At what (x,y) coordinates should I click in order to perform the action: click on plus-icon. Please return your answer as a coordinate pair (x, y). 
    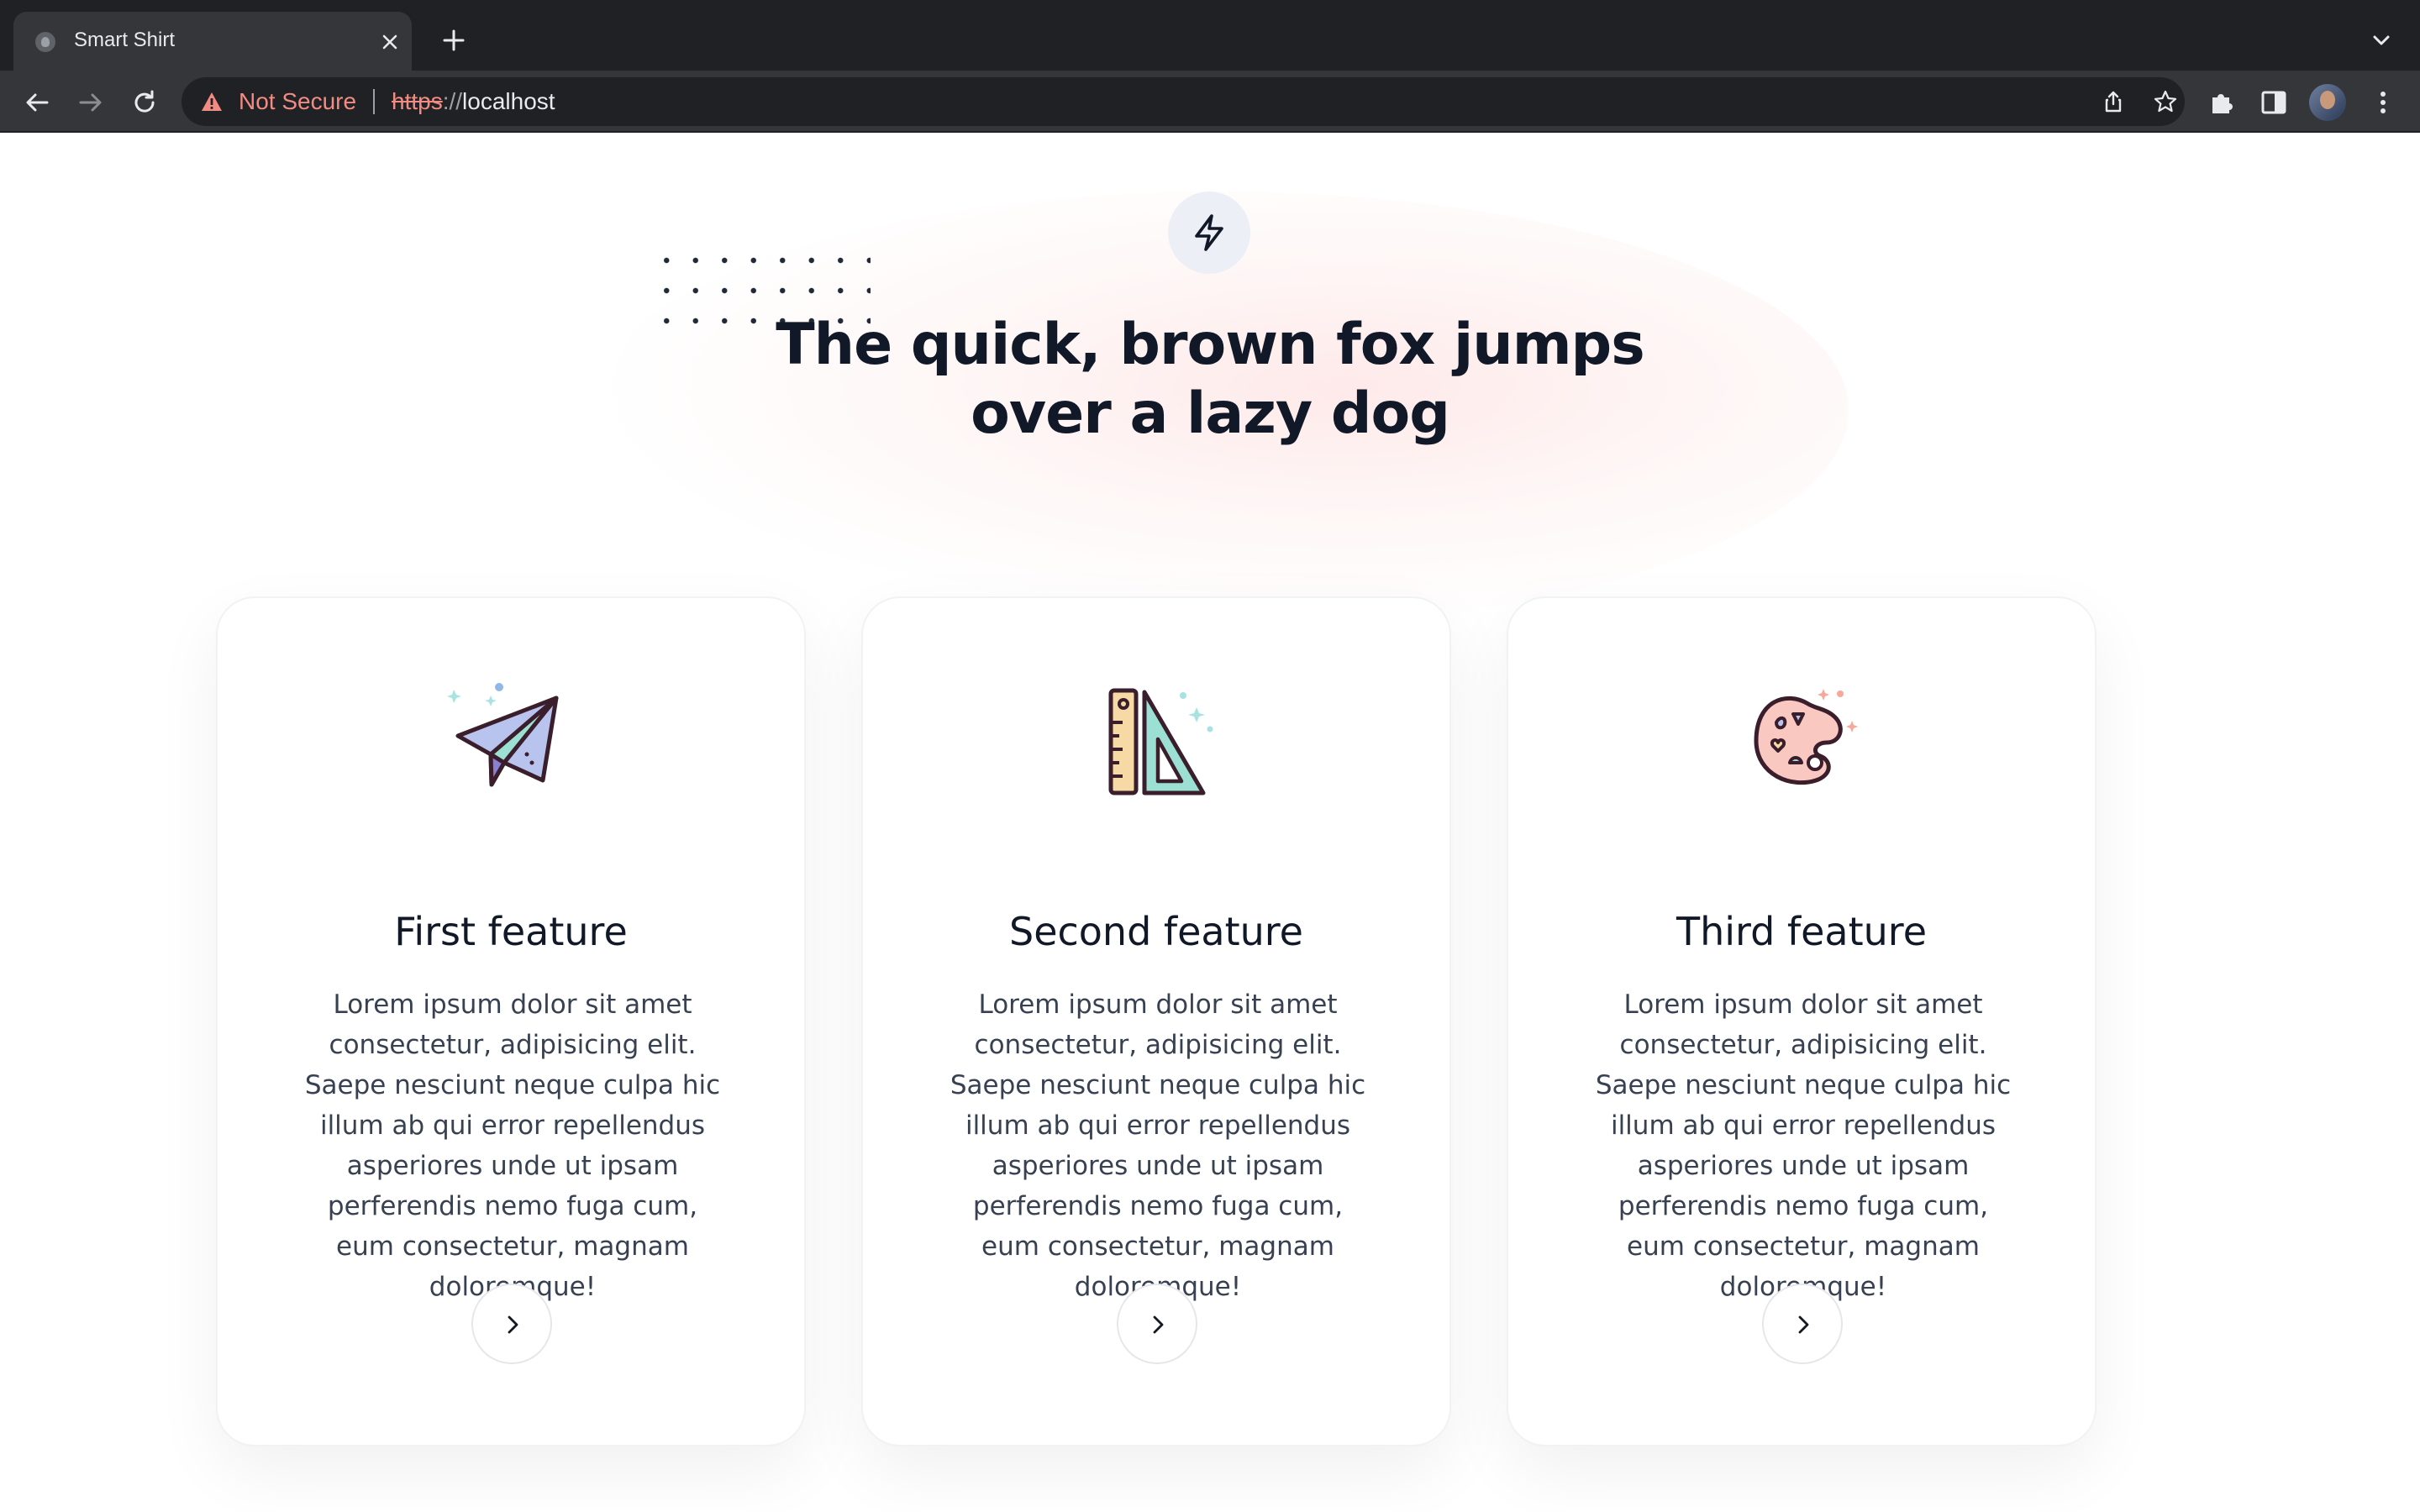
    Looking at the image, I should click on (454, 40).